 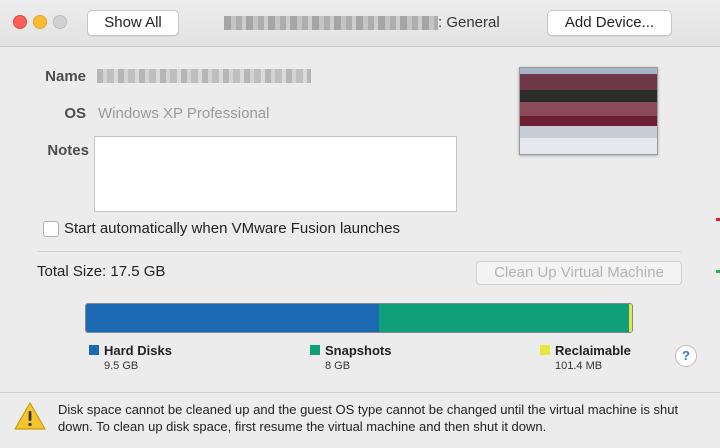 I want to click on show-all-button: Show All, so click(x=133, y=23).